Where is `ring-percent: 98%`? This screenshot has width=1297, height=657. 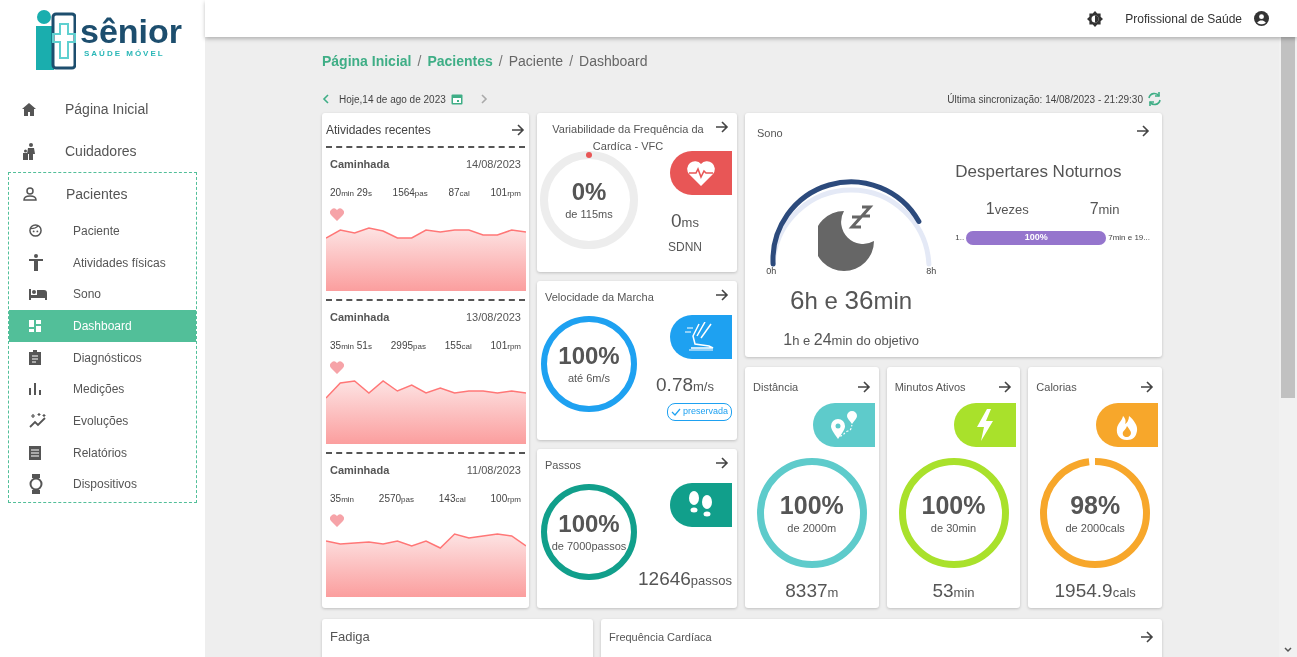 ring-percent: 98% is located at coordinates (1095, 504).